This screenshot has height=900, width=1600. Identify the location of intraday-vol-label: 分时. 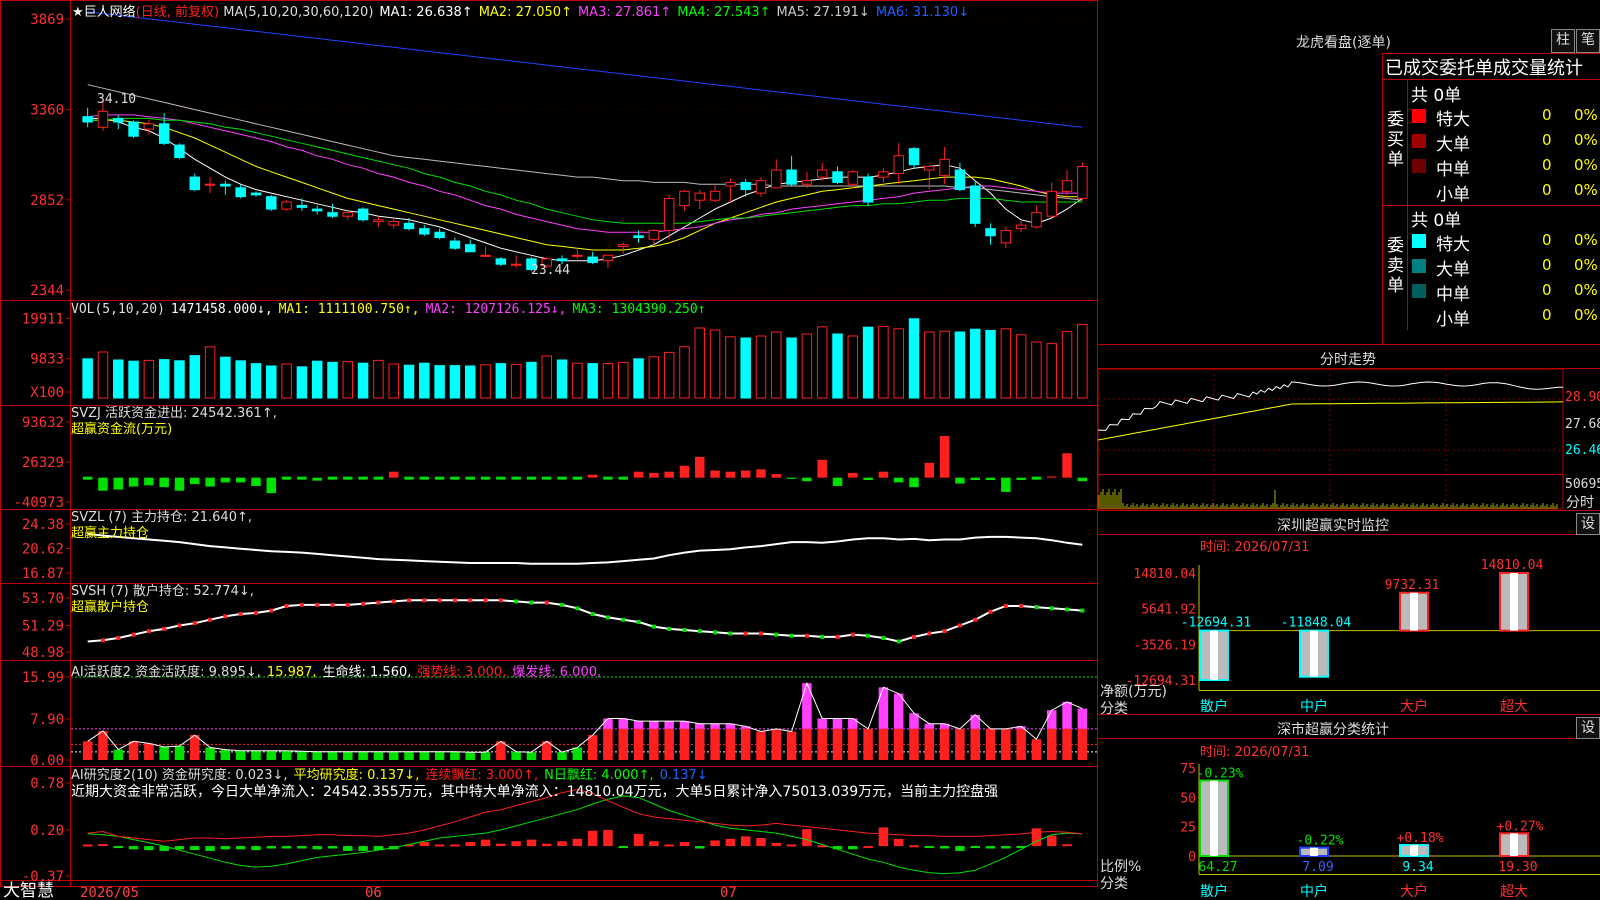
(1580, 503).